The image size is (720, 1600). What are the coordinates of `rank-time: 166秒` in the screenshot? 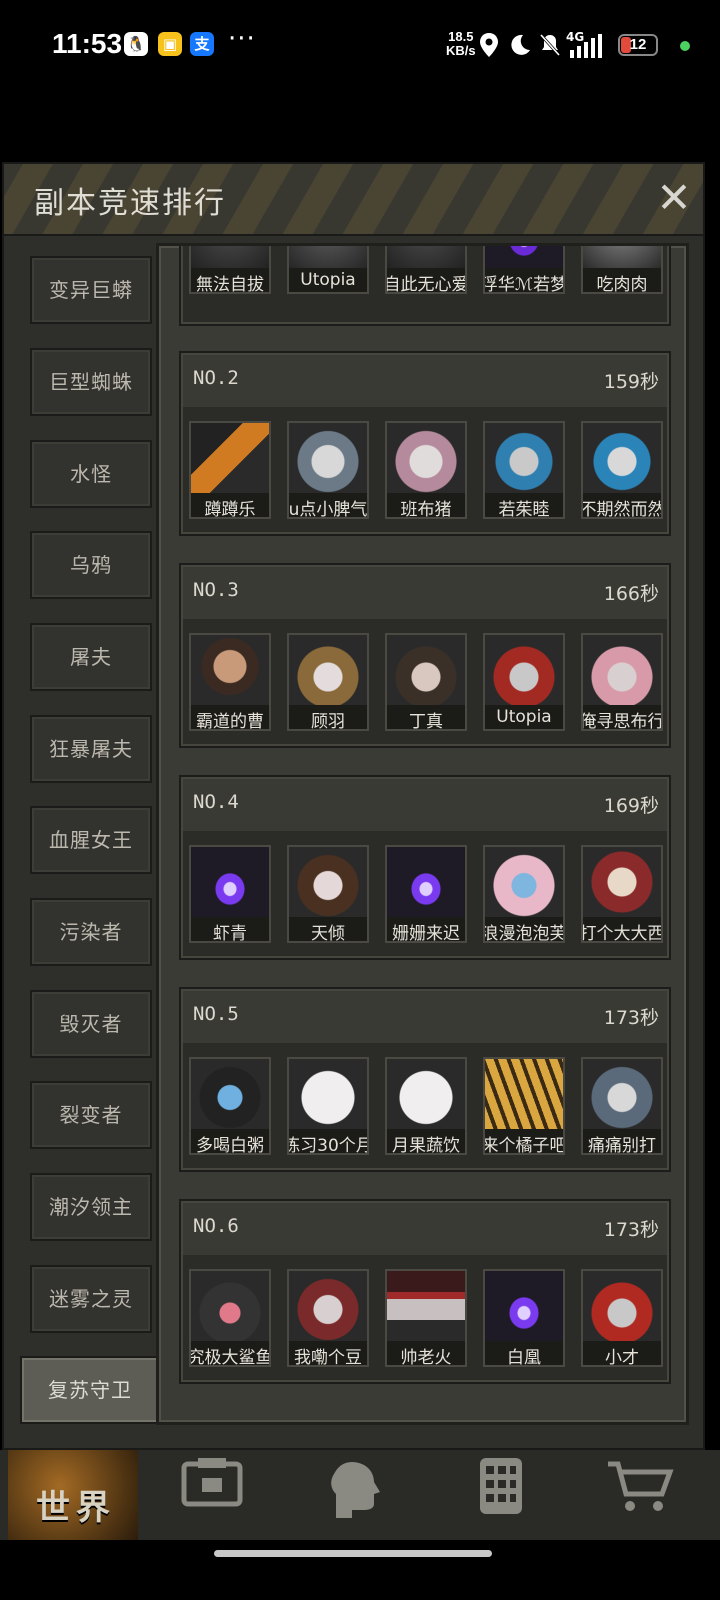 It's located at (631, 594).